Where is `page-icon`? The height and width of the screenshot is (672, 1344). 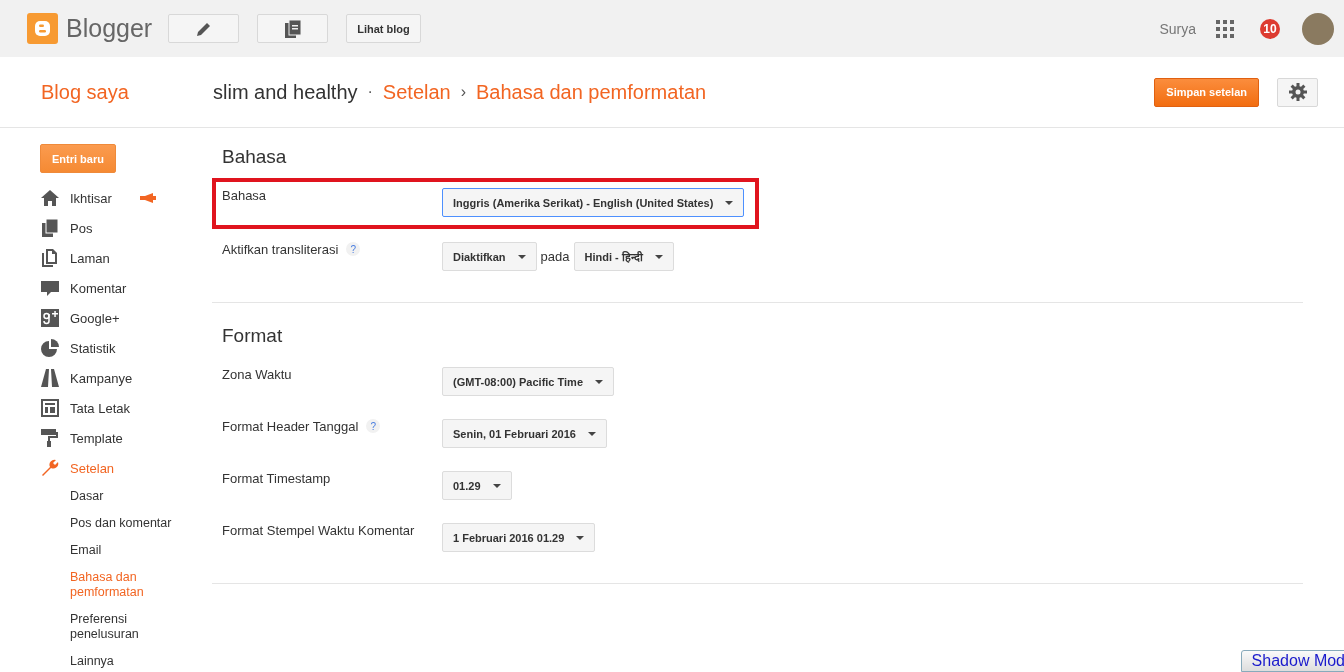
page-icon is located at coordinates (50, 258).